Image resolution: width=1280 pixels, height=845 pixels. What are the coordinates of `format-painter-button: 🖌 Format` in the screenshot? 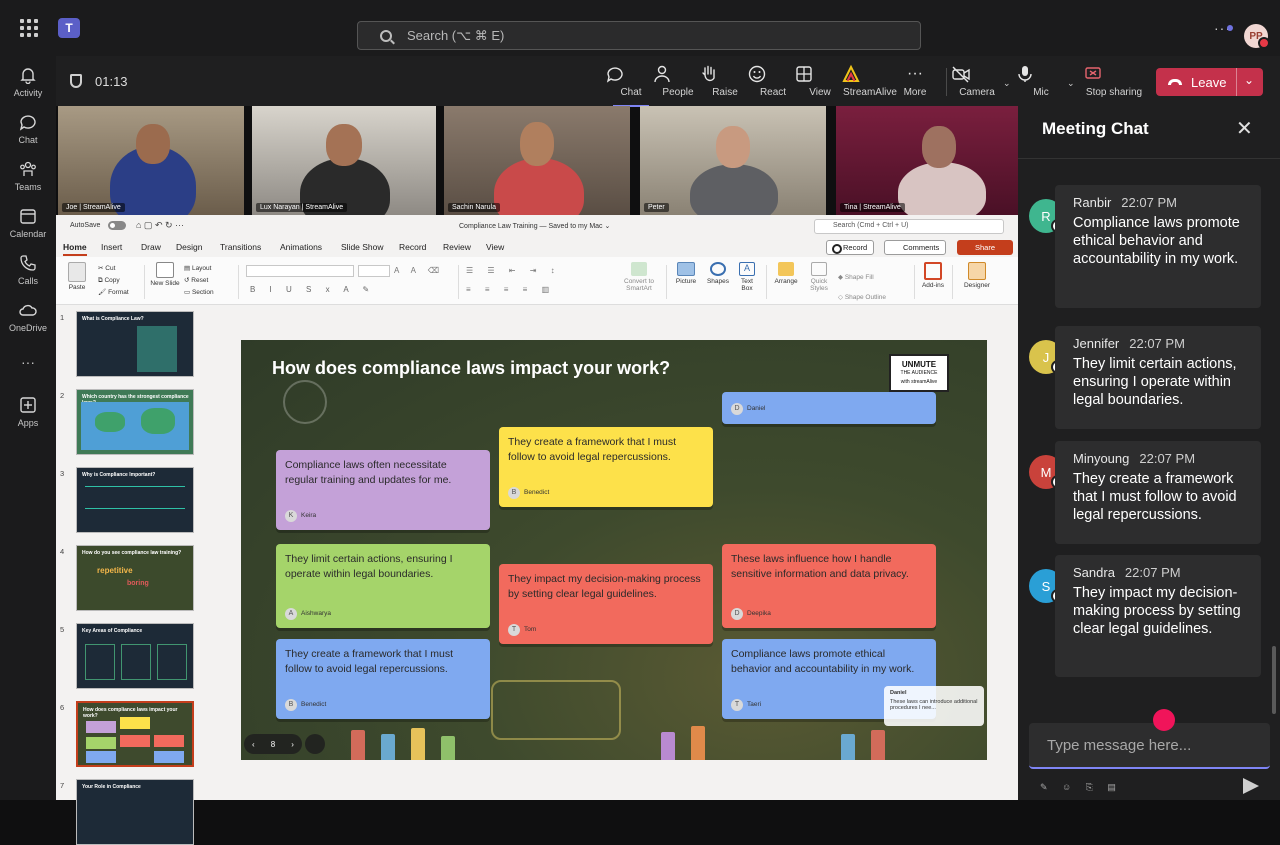 It's located at (113, 293).